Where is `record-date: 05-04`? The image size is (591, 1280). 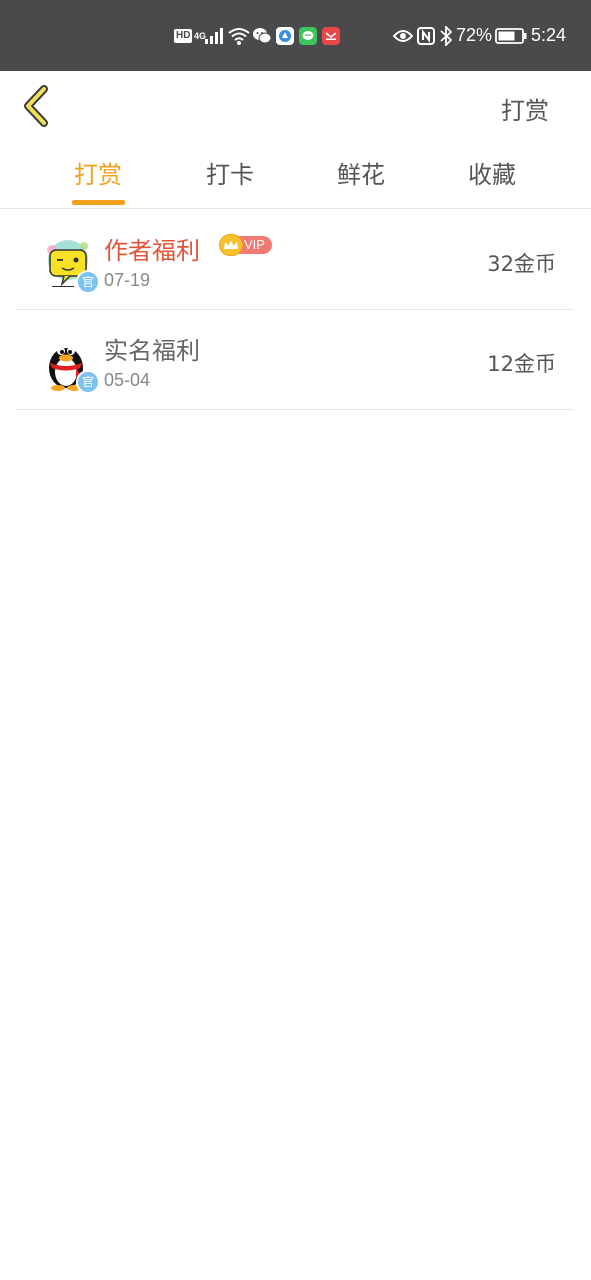
record-date: 05-04 is located at coordinates (127, 380).